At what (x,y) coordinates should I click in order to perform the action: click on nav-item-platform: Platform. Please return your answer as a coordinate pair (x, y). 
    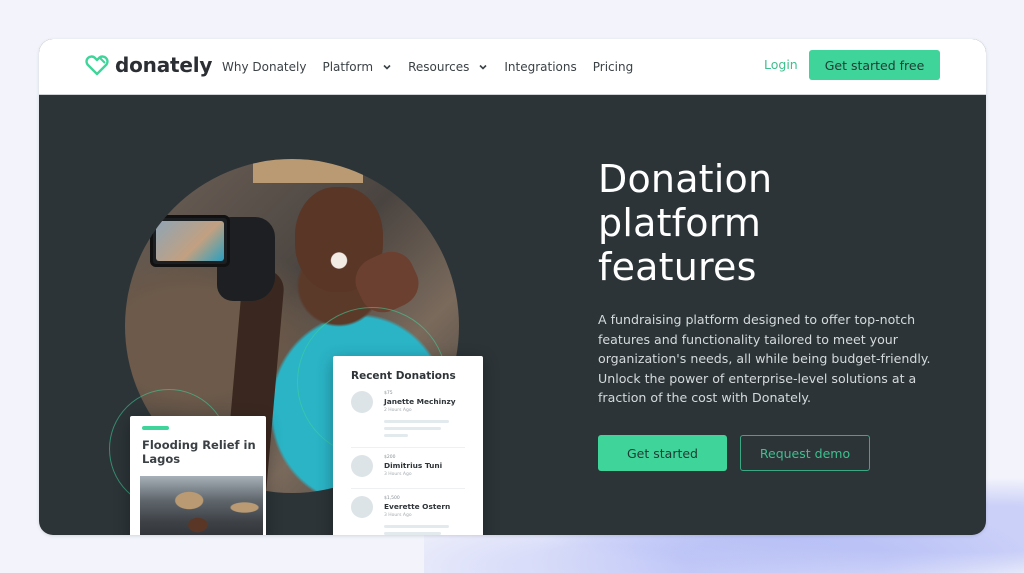
    Looking at the image, I should click on (357, 67).